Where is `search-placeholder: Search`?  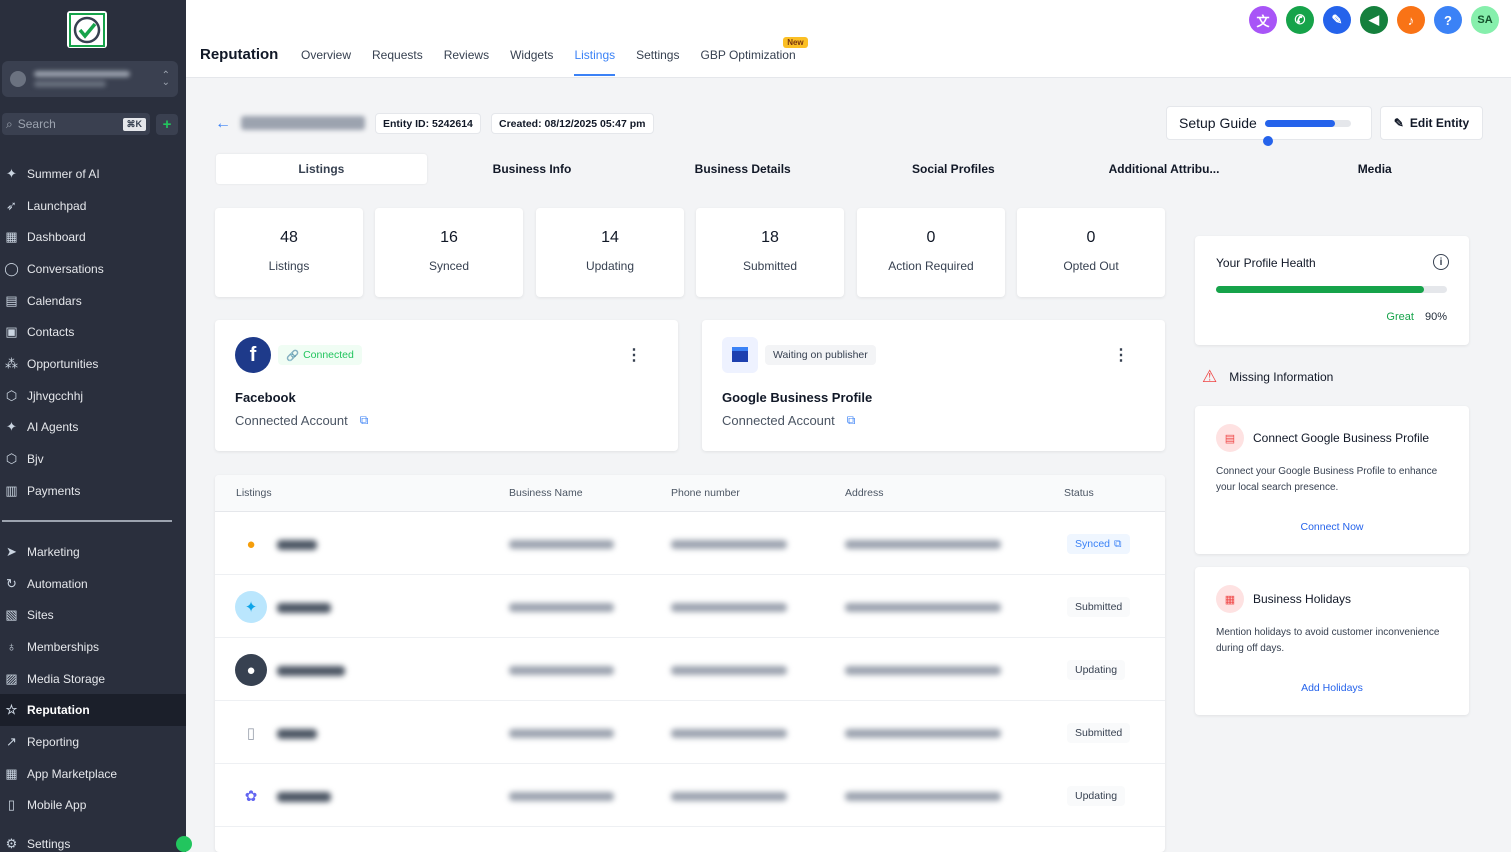 search-placeholder: Search is located at coordinates (36, 124).